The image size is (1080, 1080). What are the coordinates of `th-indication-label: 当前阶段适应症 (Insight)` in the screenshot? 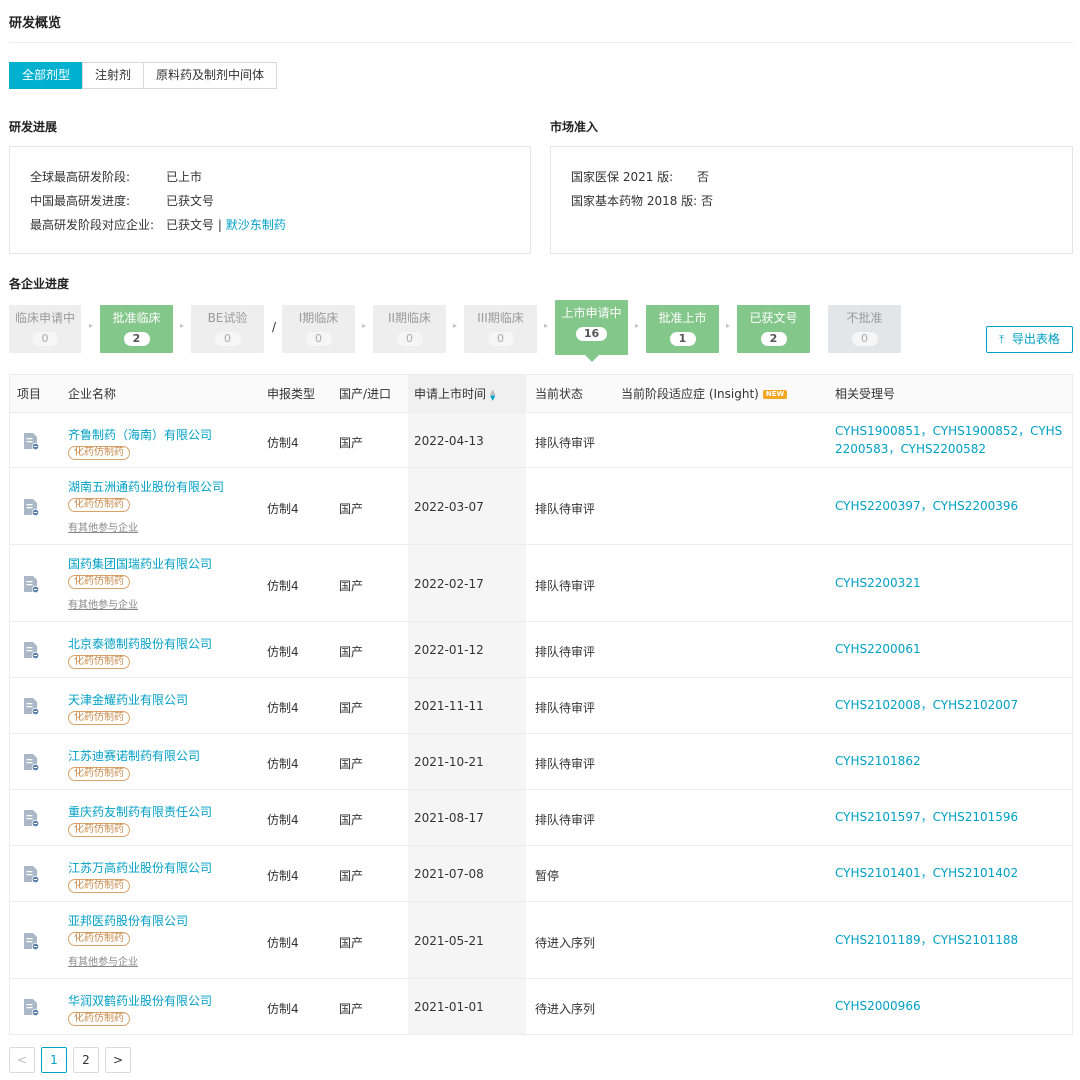 It's located at (690, 394).